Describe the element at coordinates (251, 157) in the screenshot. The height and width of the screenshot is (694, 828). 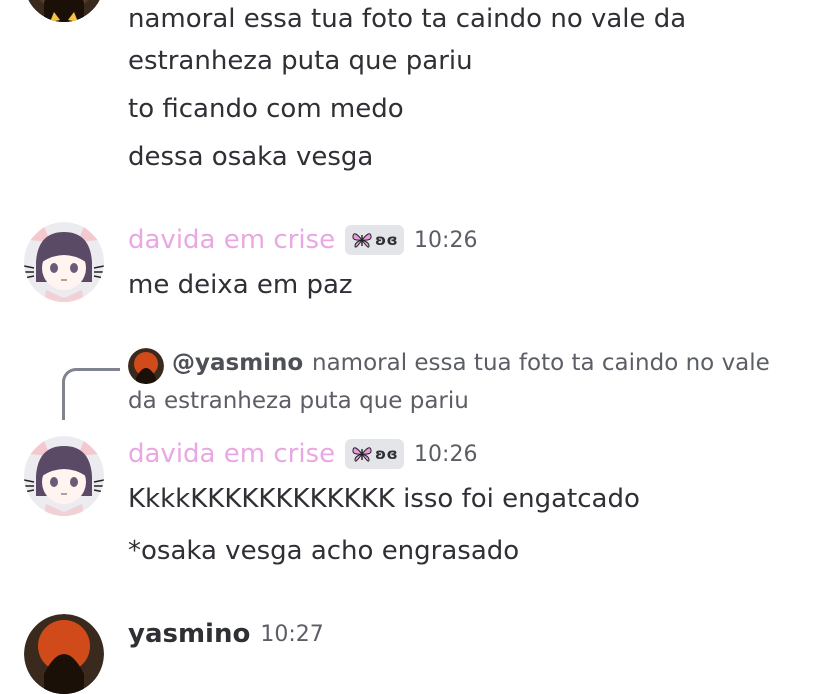
I see `message-text: dessa osaka vesga` at that location.